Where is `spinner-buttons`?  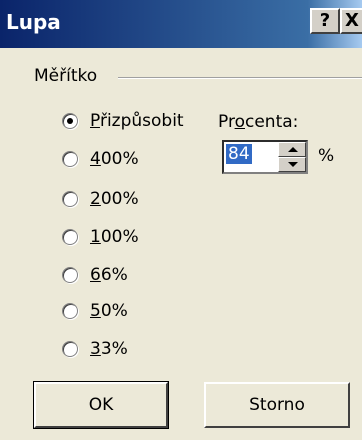
spinner-buttons is located at coordinates (292, 157).